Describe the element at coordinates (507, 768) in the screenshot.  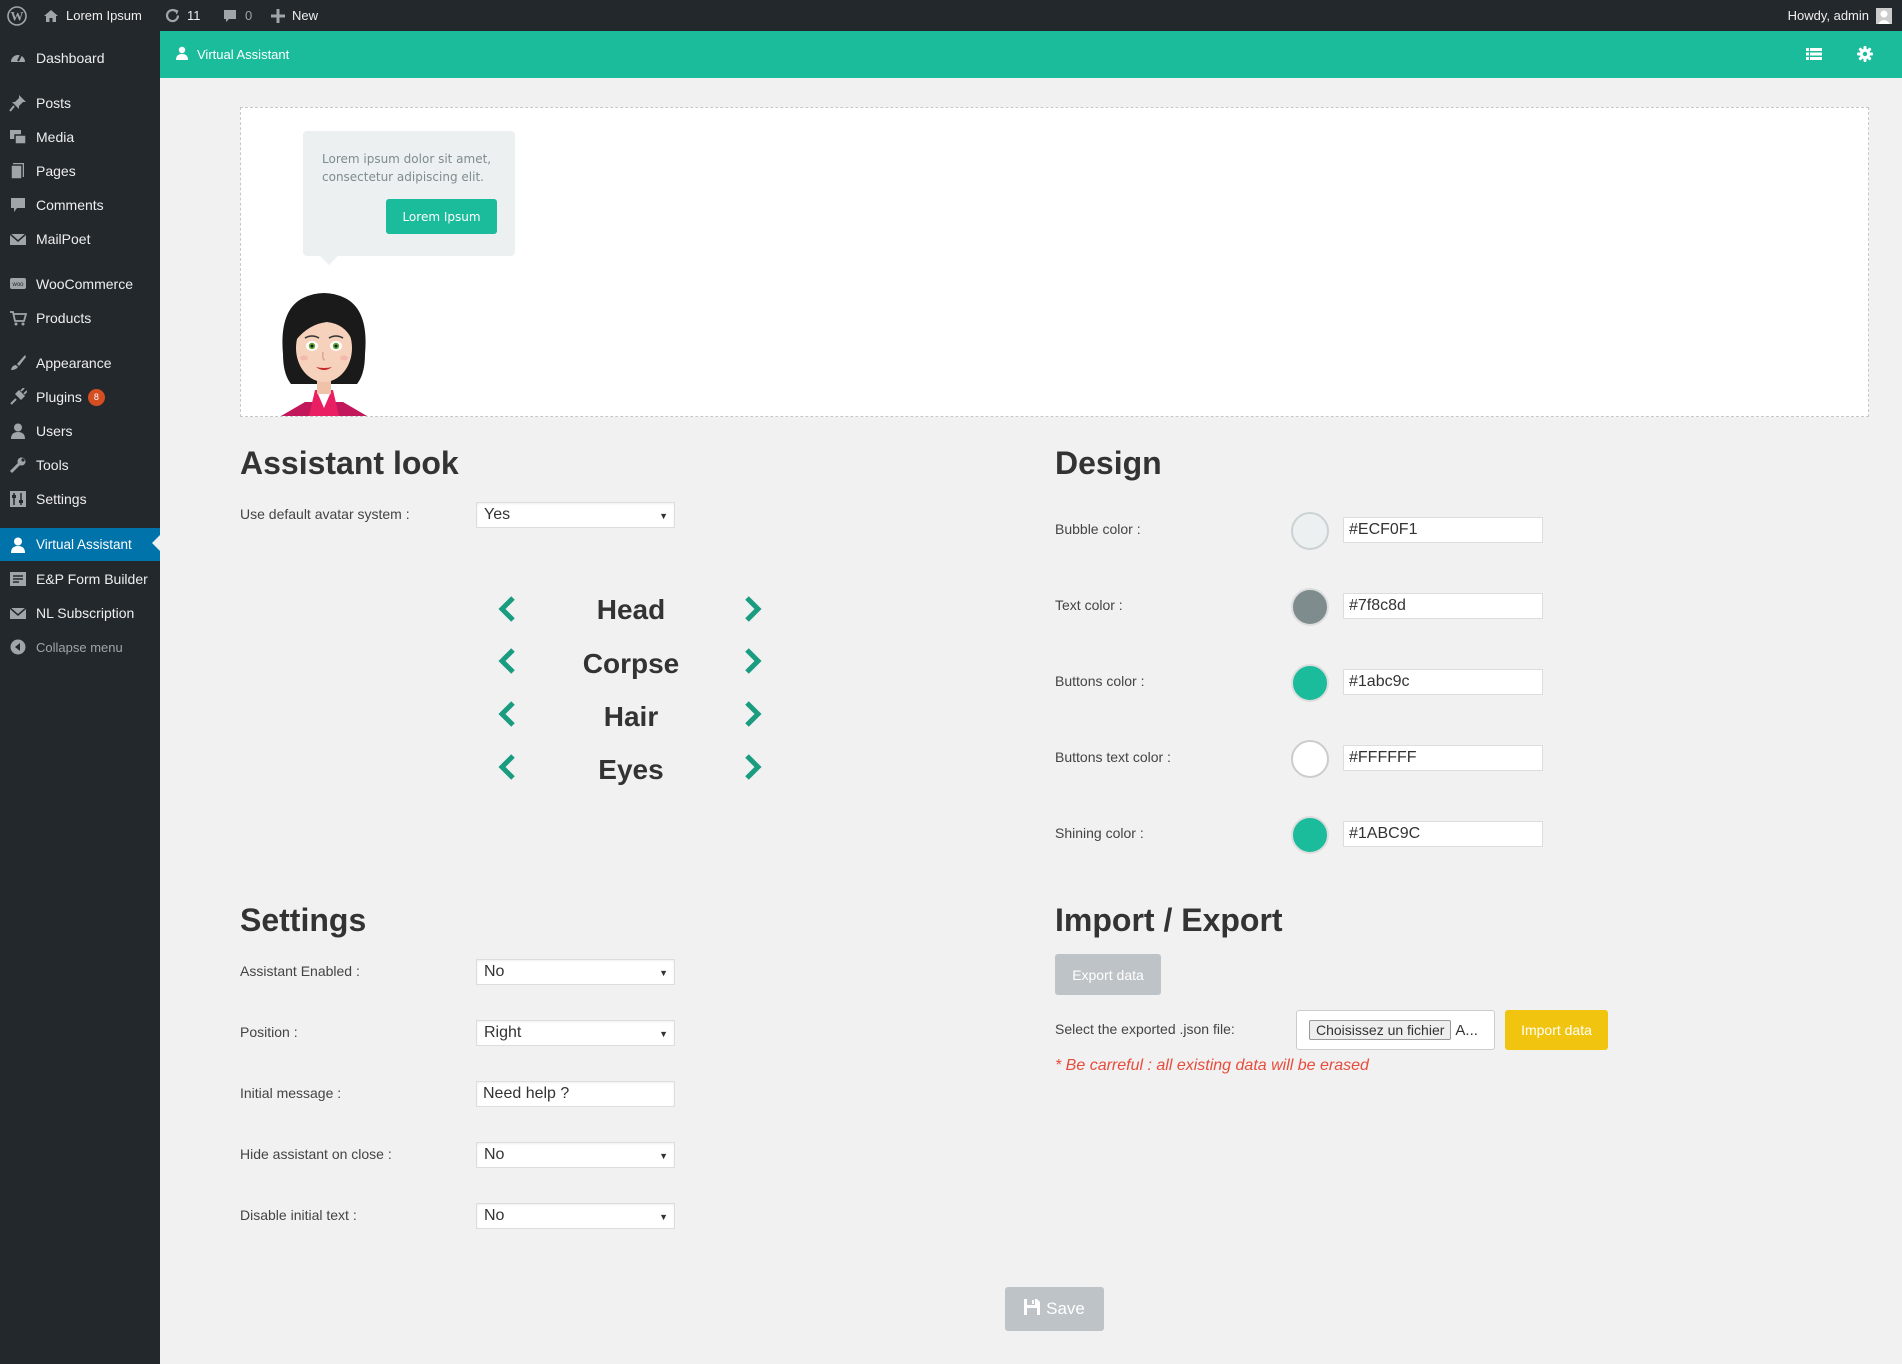
I see `eyes-prev-button` at that location.